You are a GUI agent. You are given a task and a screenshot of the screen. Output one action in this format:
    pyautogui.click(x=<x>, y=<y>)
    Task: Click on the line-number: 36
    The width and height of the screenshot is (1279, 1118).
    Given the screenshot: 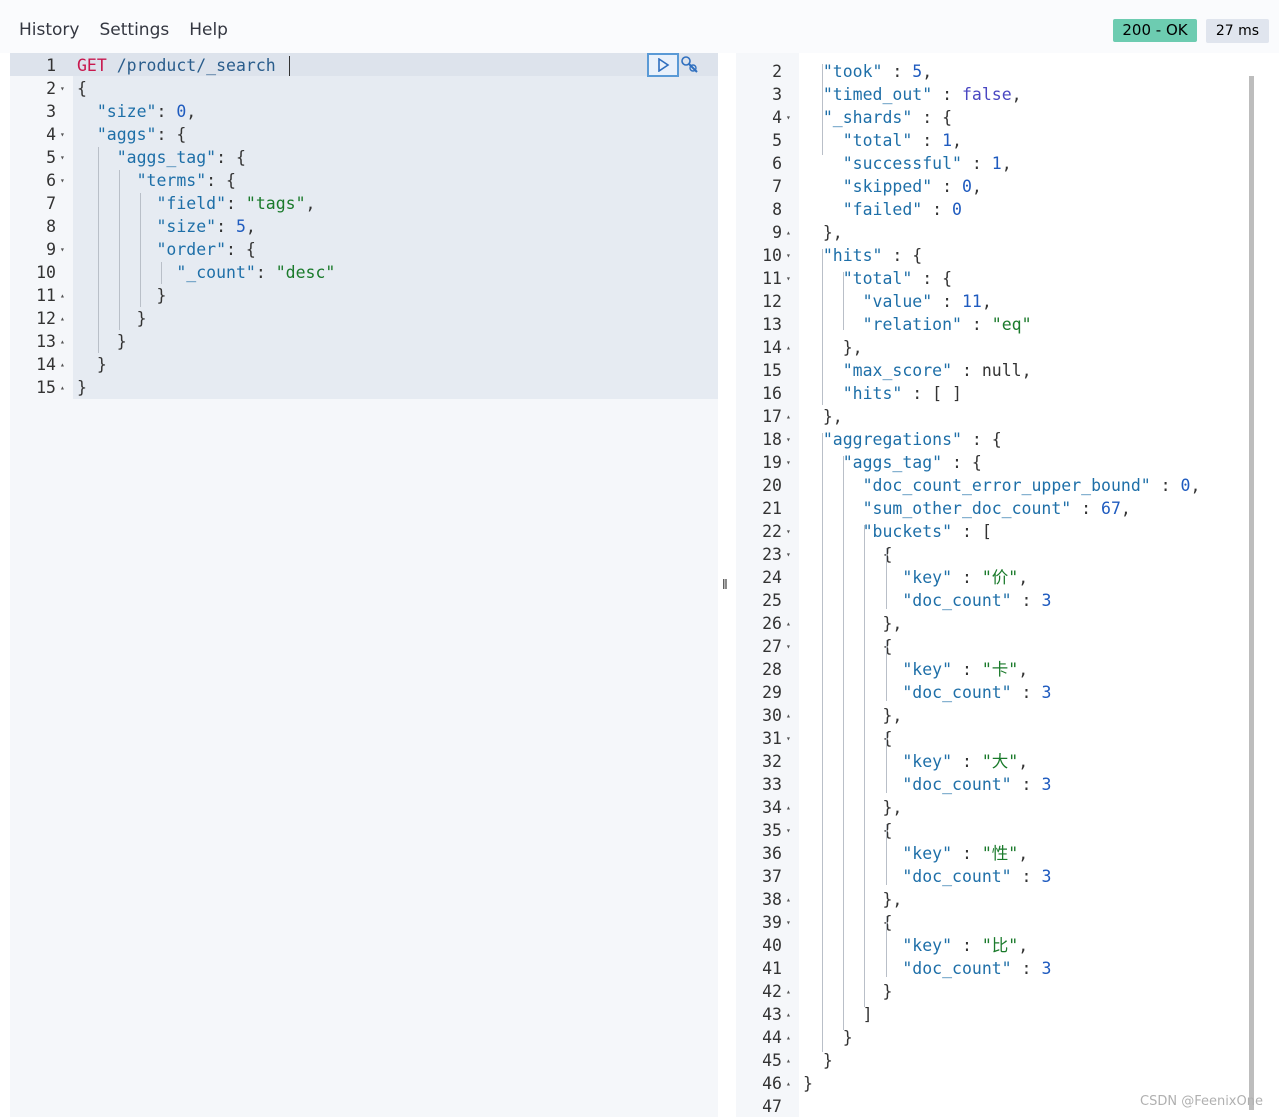 What is the action you would take?
    pyautogui.click(x=772, y=853)
    